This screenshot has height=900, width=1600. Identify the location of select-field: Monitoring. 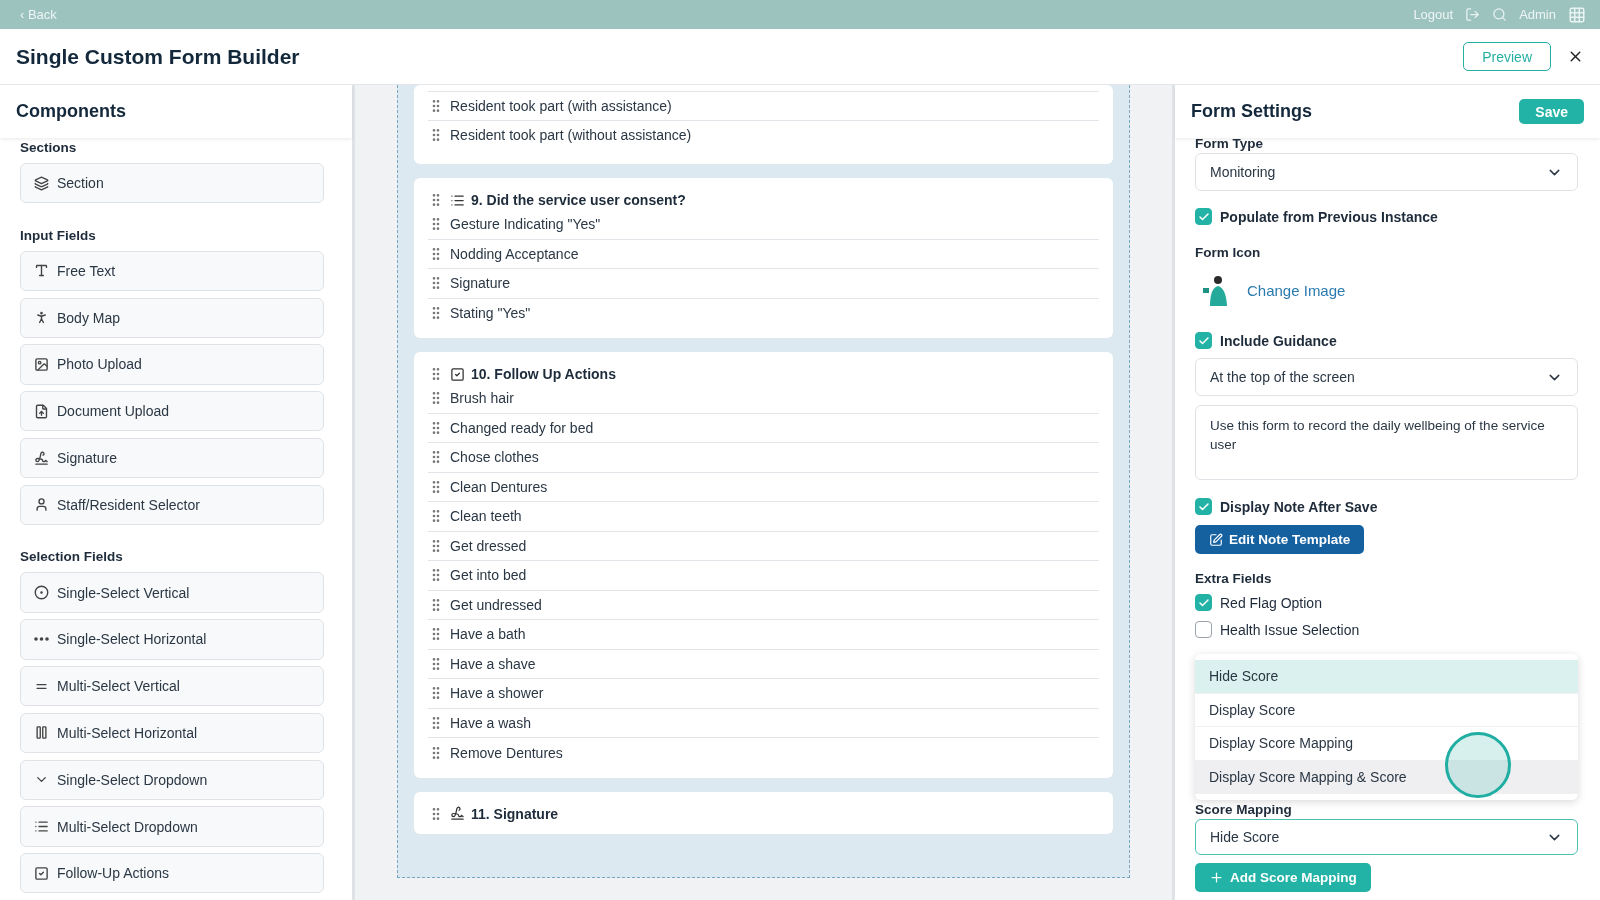
(1386, 172).